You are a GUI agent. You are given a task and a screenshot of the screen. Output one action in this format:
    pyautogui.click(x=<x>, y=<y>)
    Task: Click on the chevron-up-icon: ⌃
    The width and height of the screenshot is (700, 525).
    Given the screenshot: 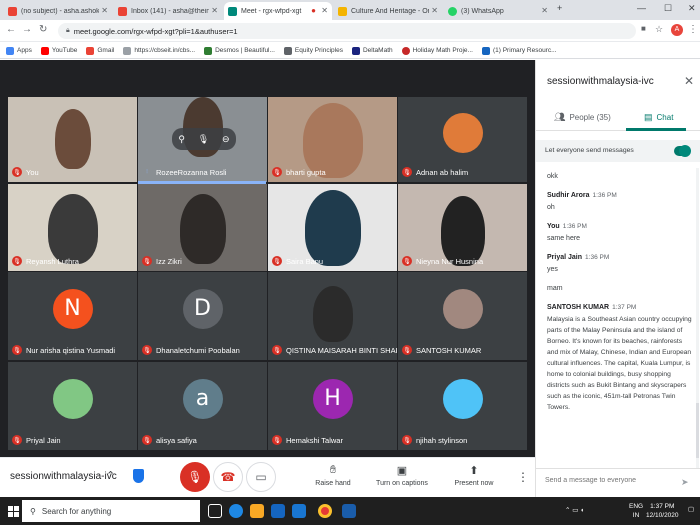 What is the action you would take?
    pyautogui.click(x=110, y=475)
    